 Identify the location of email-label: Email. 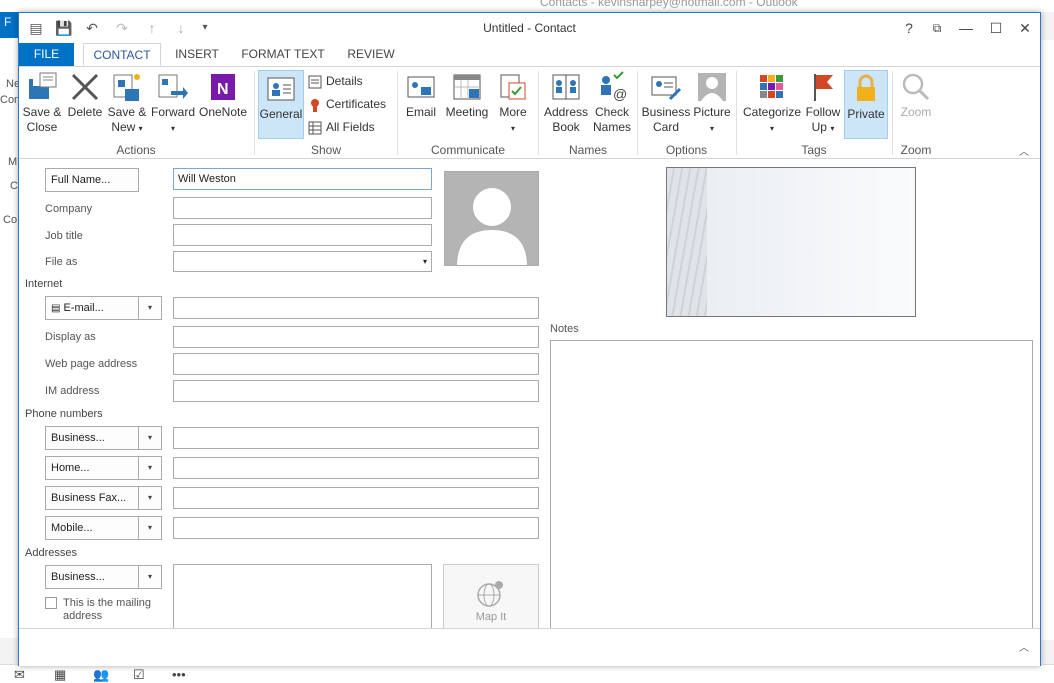
(420, 112).